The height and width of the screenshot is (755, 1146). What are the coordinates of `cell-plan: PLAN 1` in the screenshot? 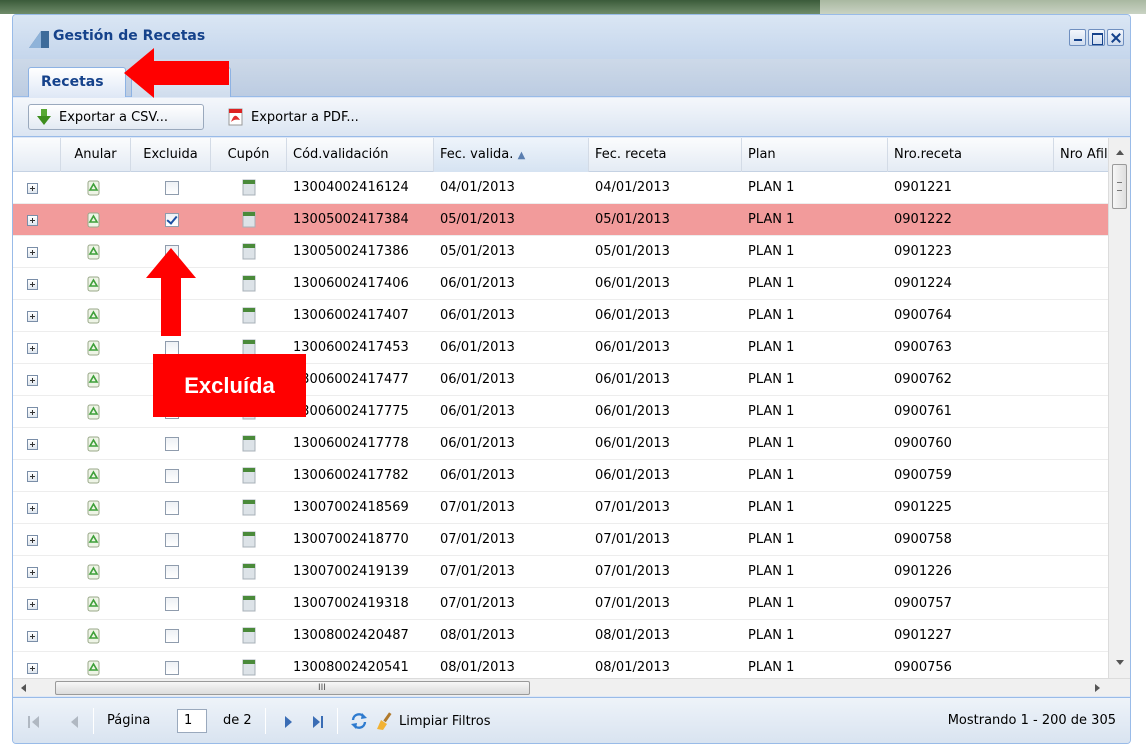 It's located at (771, 411).